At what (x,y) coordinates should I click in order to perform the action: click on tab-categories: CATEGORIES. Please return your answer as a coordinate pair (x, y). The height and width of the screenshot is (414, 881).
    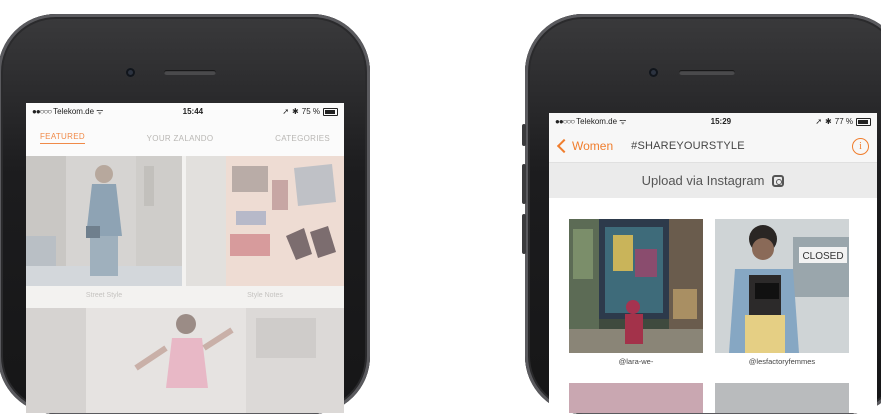
    Looking at the image, I should click on (302, 138).